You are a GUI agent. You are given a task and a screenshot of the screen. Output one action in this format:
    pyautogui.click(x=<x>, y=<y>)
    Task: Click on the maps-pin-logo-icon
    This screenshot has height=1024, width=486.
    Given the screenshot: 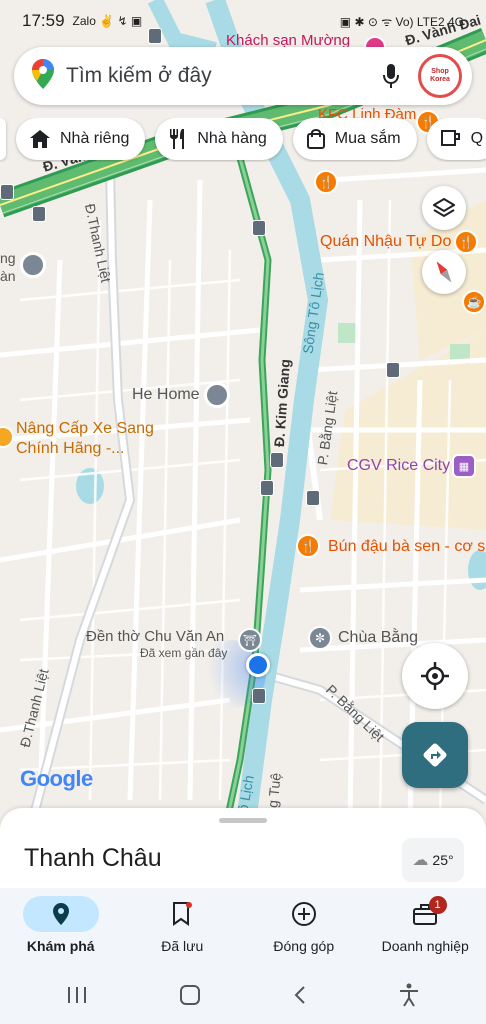 What is the action you would take?
    pyautogui.click(x=43, y=76)
    